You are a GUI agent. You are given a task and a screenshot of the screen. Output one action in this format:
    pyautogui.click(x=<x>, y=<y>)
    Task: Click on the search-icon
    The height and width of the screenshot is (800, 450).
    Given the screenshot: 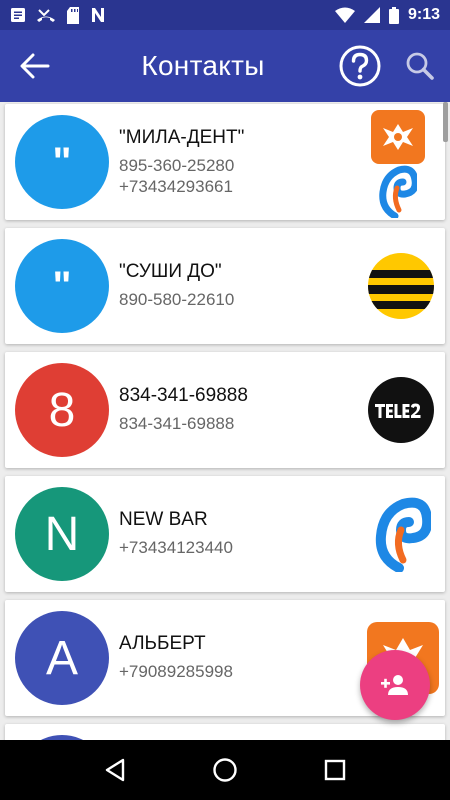 What is the action you would take?
    pyautogui.click(x=420, y=66)
    